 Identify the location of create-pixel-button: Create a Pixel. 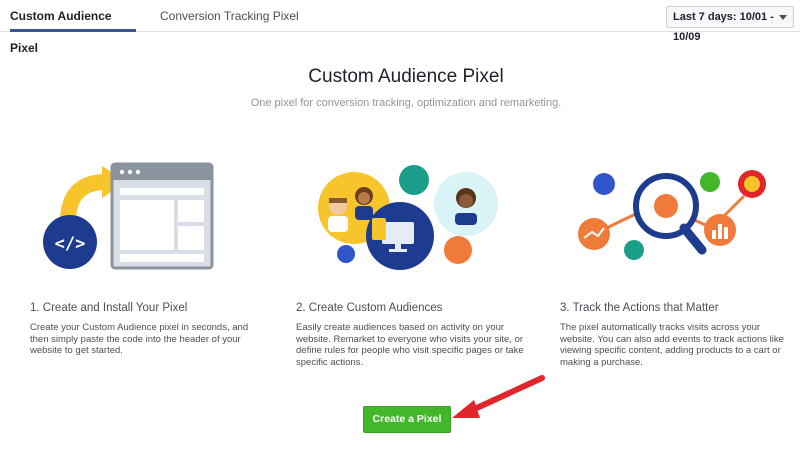
(407, 419).